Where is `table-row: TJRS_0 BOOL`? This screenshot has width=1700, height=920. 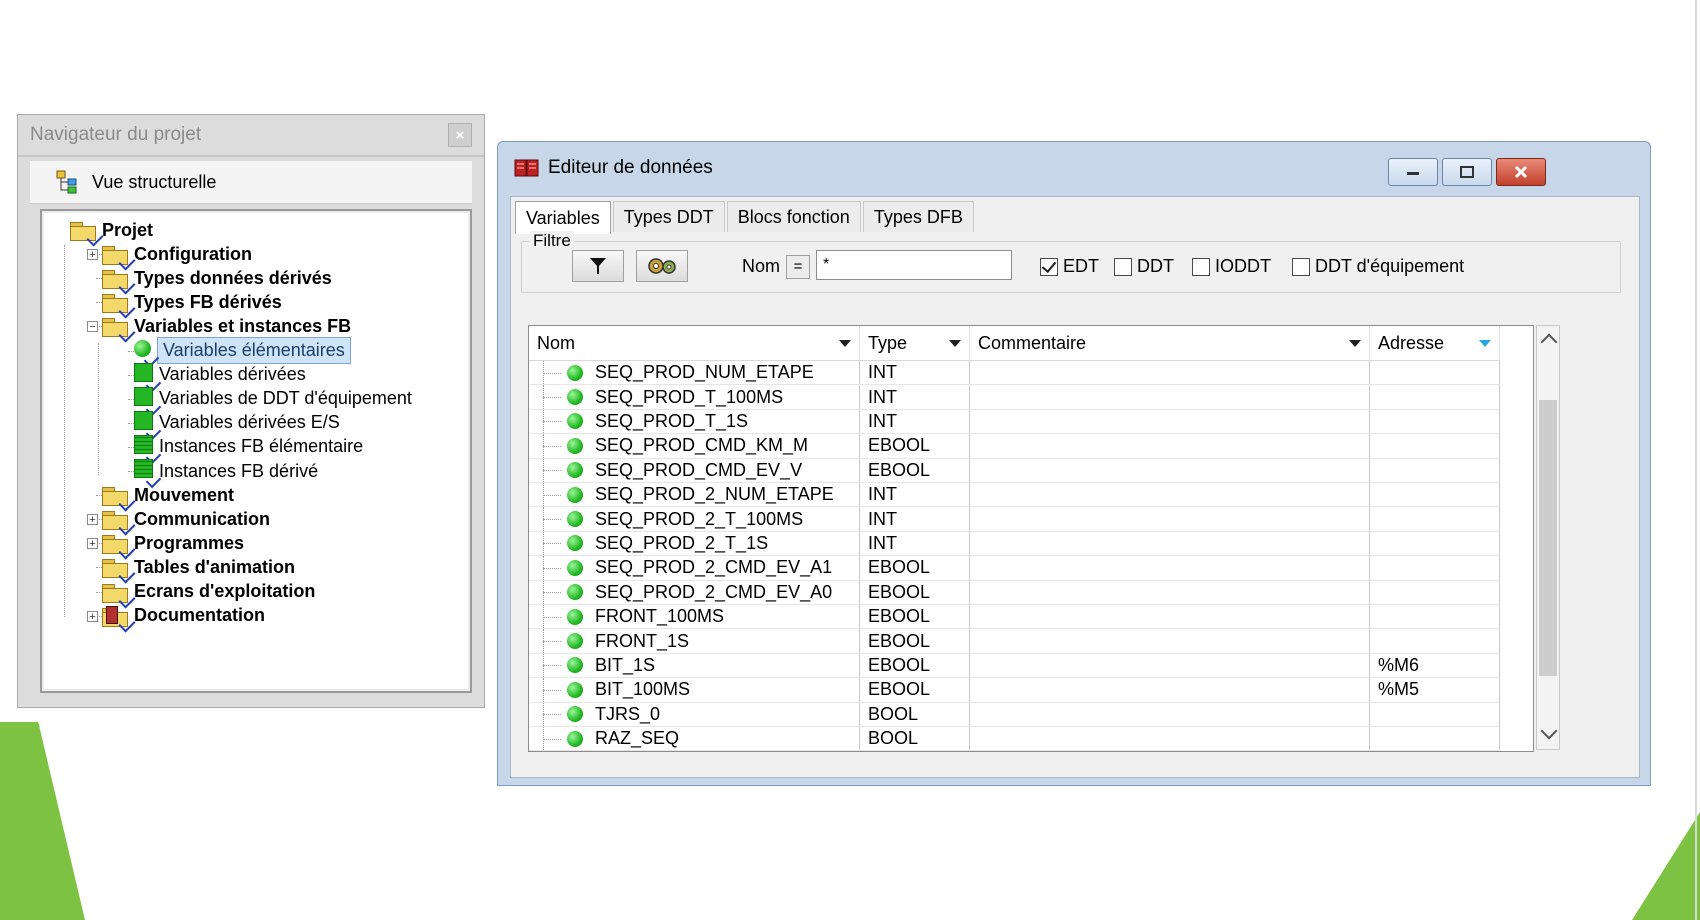 table-row: TJRS_0 BOOL is located at coordinates (1014, 714).